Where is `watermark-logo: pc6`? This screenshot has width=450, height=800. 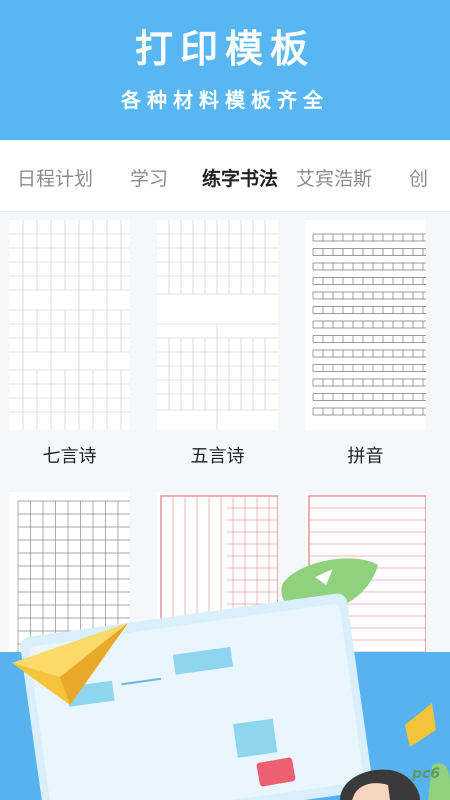
watermark-logo: pc6 is located at coordinates (425, 774).